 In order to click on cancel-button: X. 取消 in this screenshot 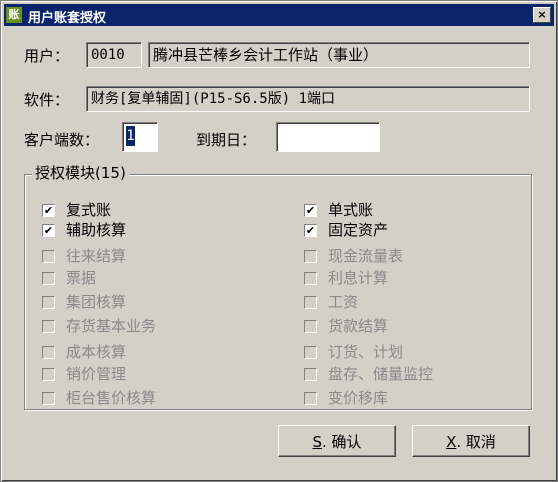, I will do `click(471, 441)`.